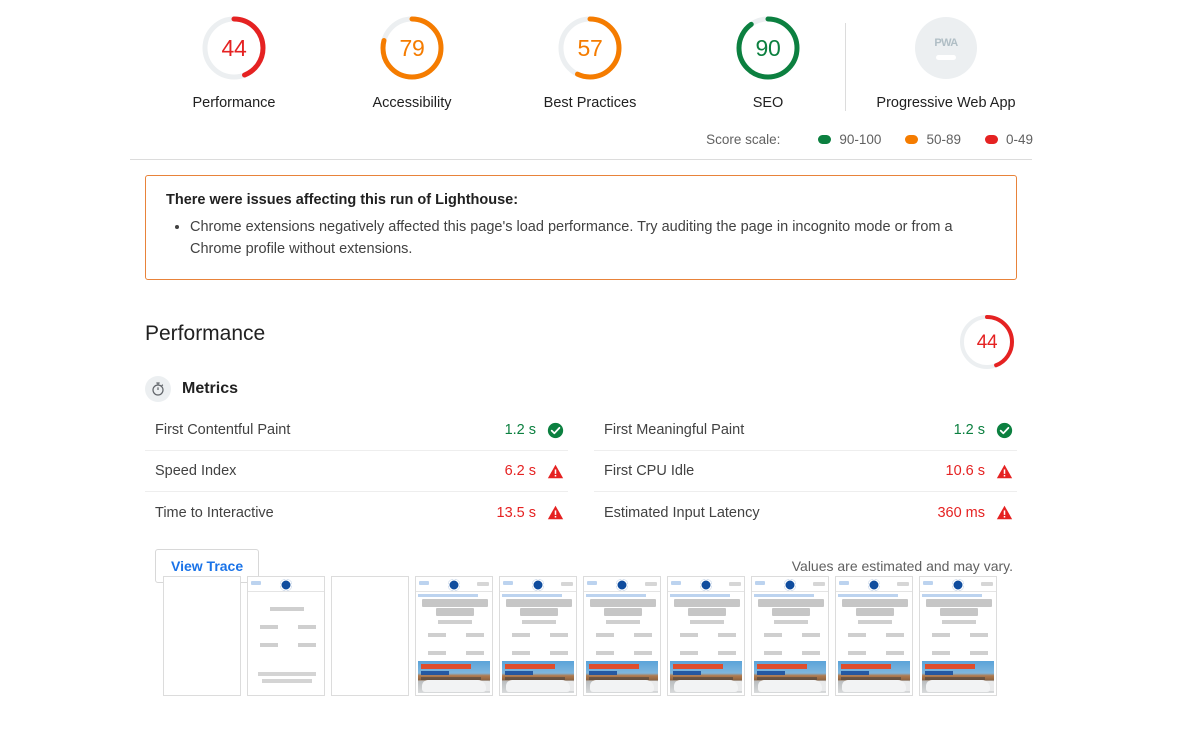 This screenshot has width=1183, height=734. I want to click on metric-row: Time to Interactive 13.5 s, so click(356, 512).